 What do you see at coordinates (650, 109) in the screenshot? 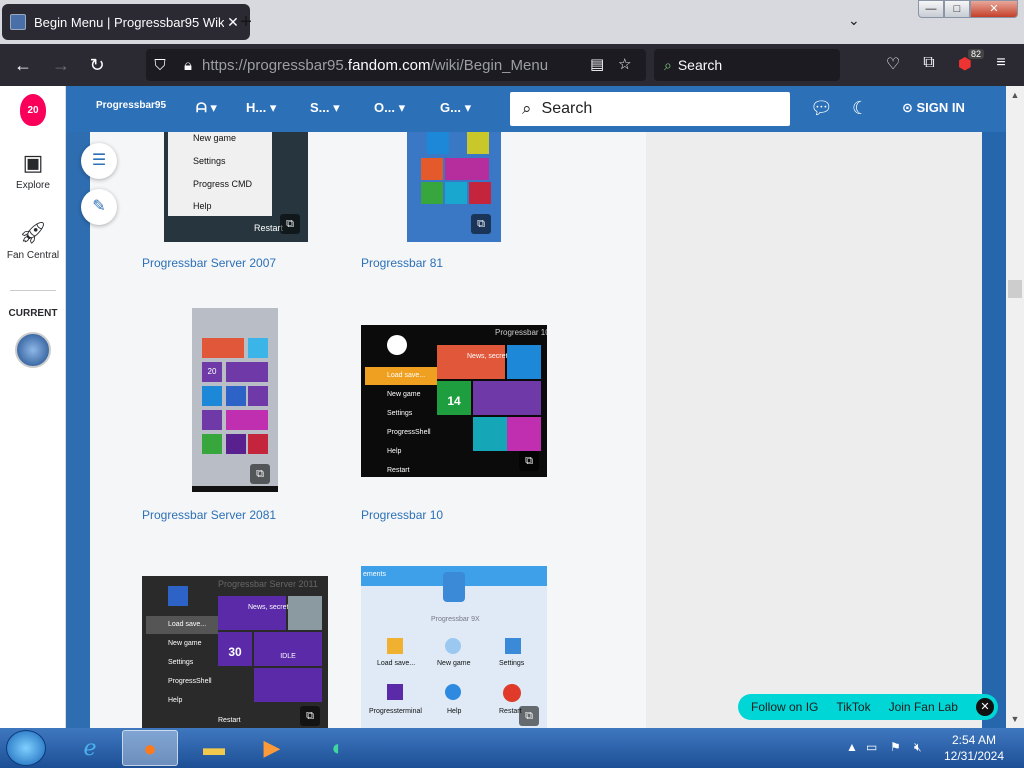
I see `wiki-search-input: ⌕ Search` at bounding box center [650, 109].